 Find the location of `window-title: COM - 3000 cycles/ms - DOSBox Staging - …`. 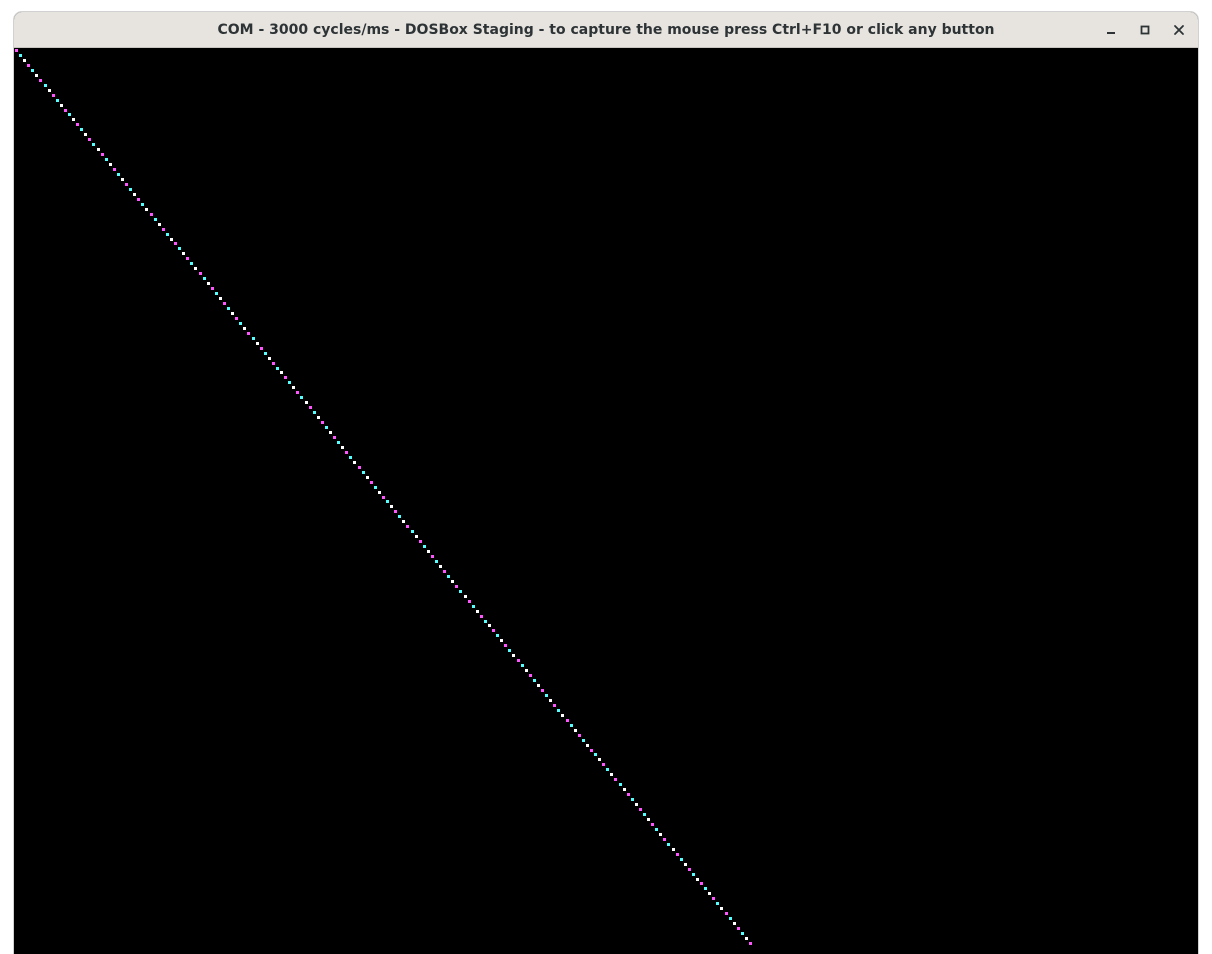

window-title: COM - 3000 cycles/ms - DOSBox Staging - … is located at coordinates (606, 30).